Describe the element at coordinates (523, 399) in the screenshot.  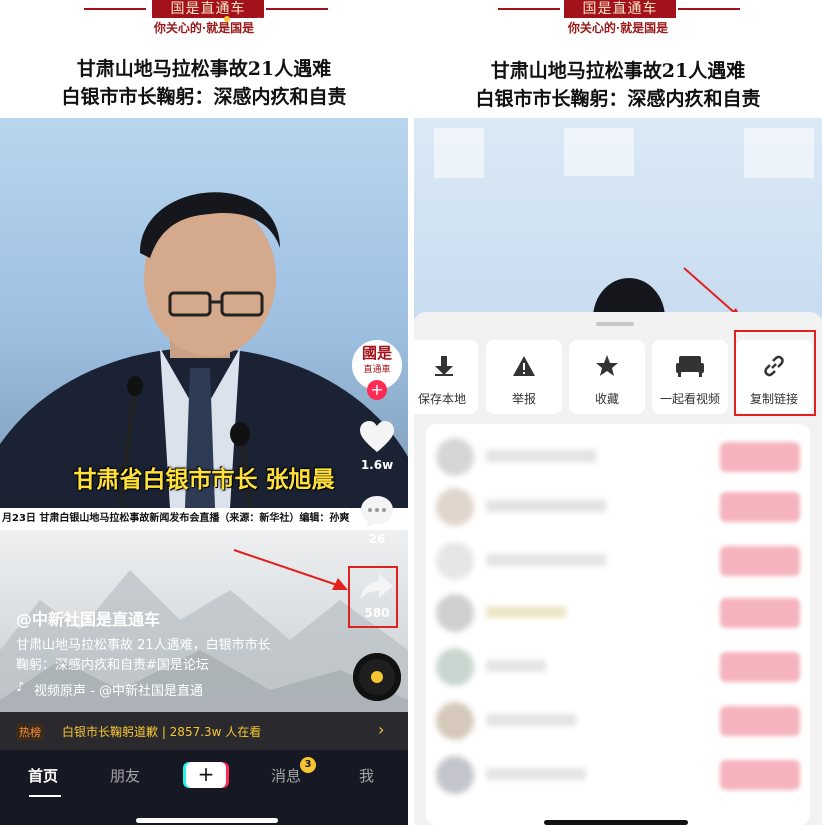
I see `report-label: 举报` at that location.